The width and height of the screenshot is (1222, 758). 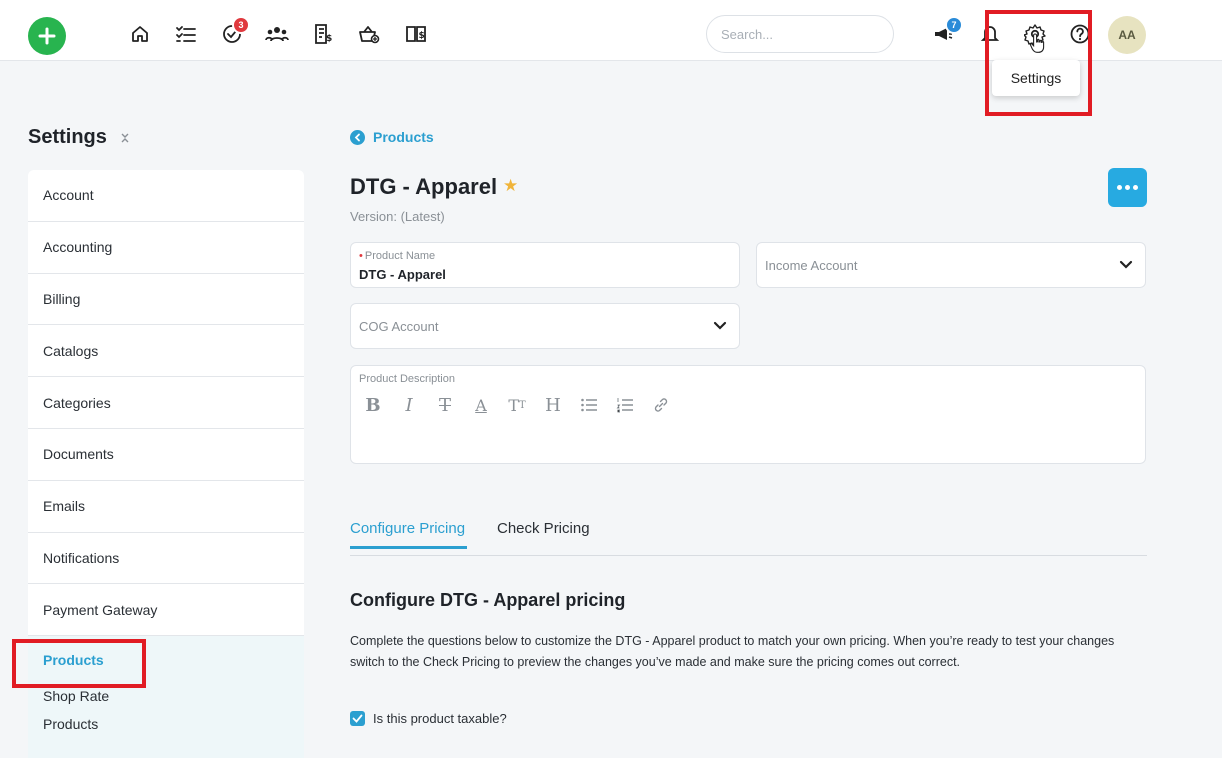 What do you see at coordinates (400, 256) in the screenshot?
I see `product-name-label: Product Name` at bounding box center [400, 256].